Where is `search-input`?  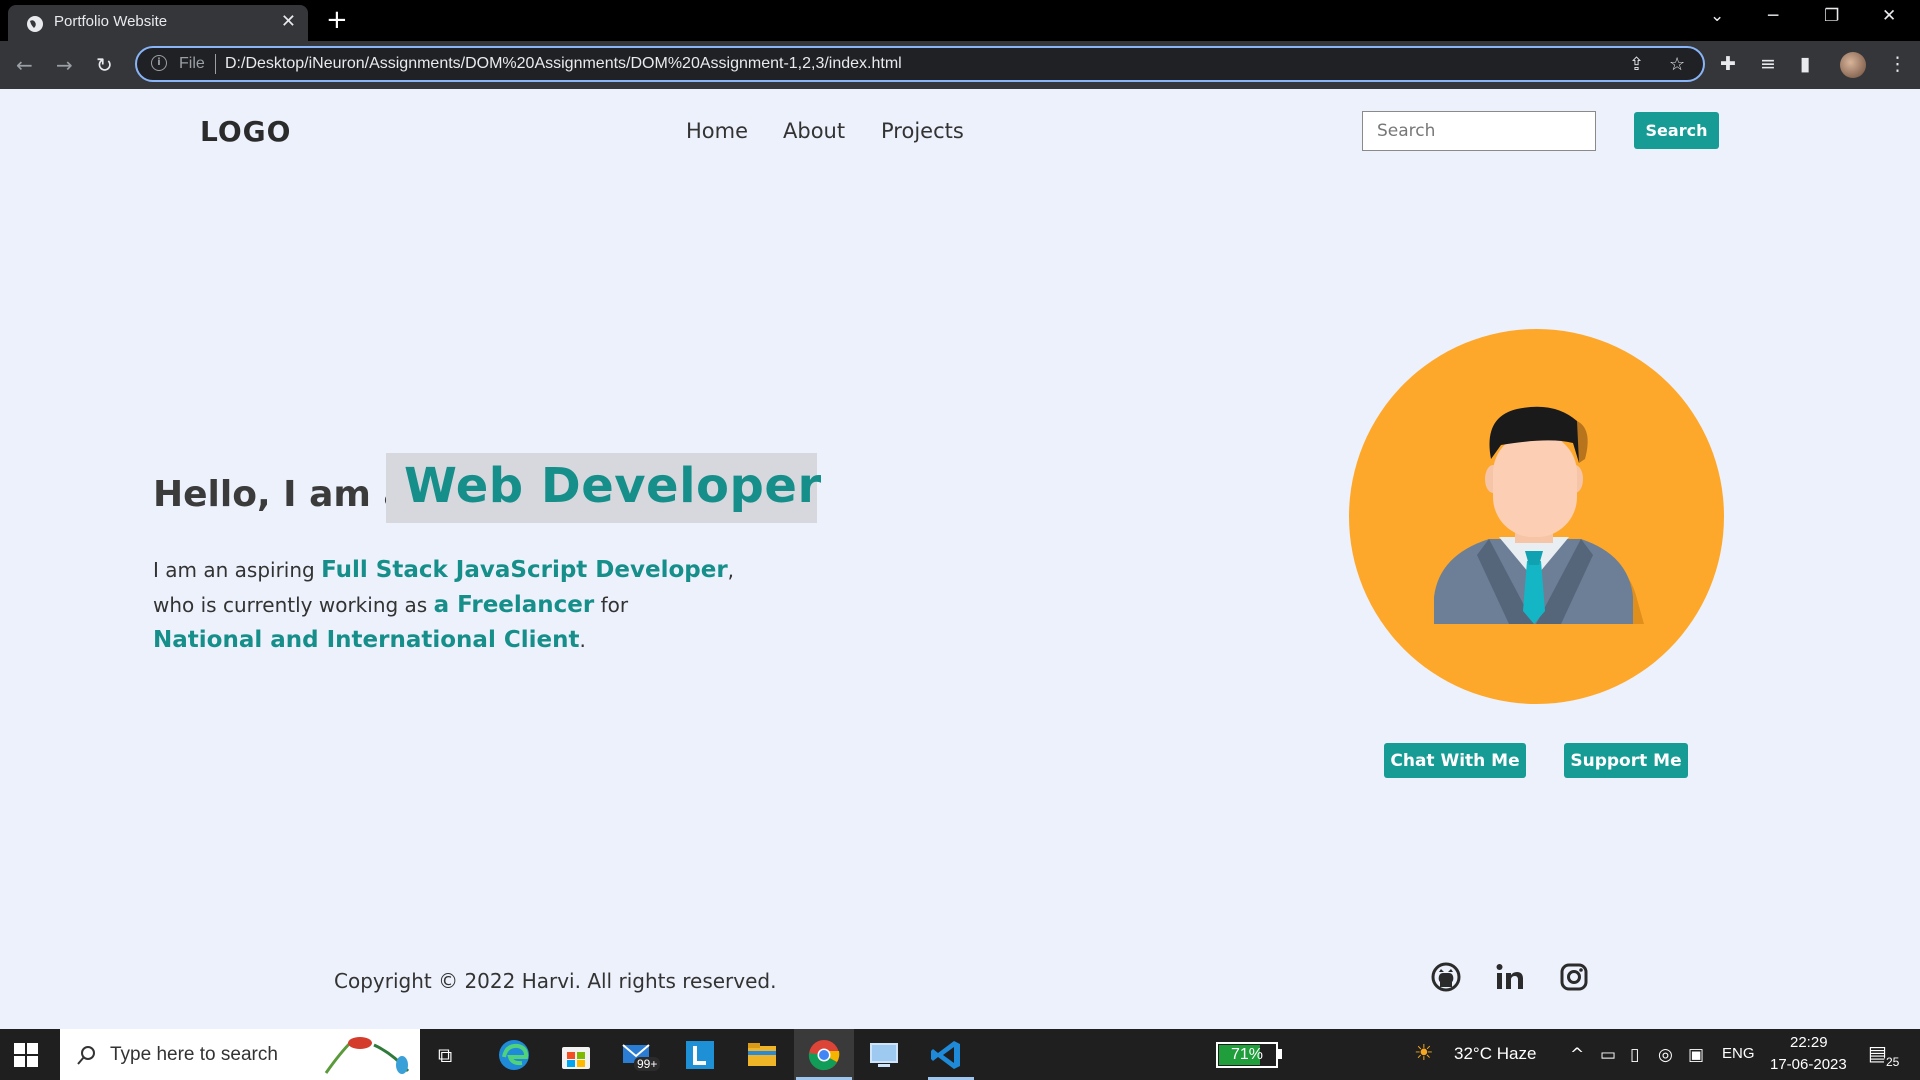 search-input is located at coordinates (1479, 131).